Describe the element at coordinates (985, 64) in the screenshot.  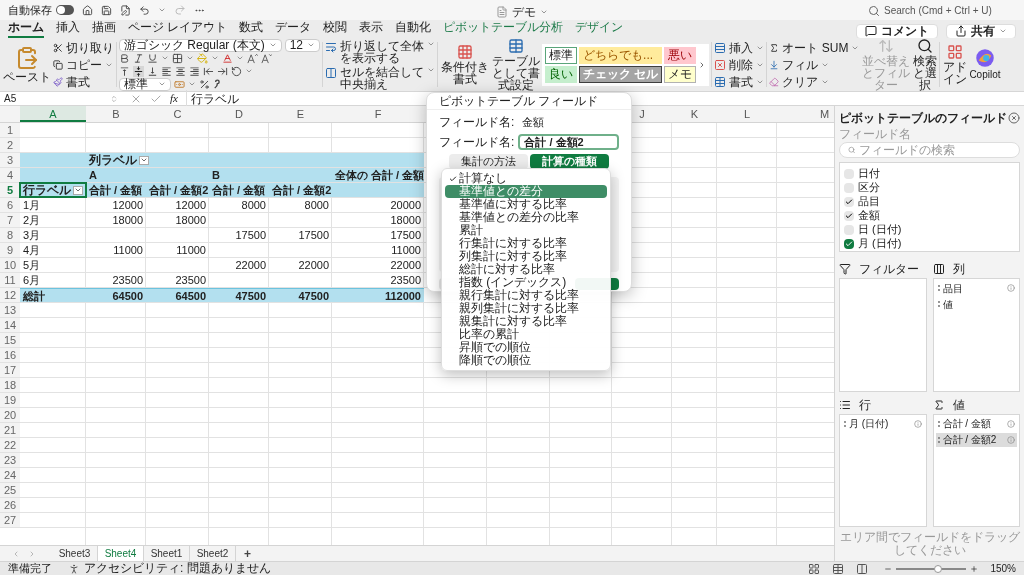
I see `copilot-button: Copilot` at that location.